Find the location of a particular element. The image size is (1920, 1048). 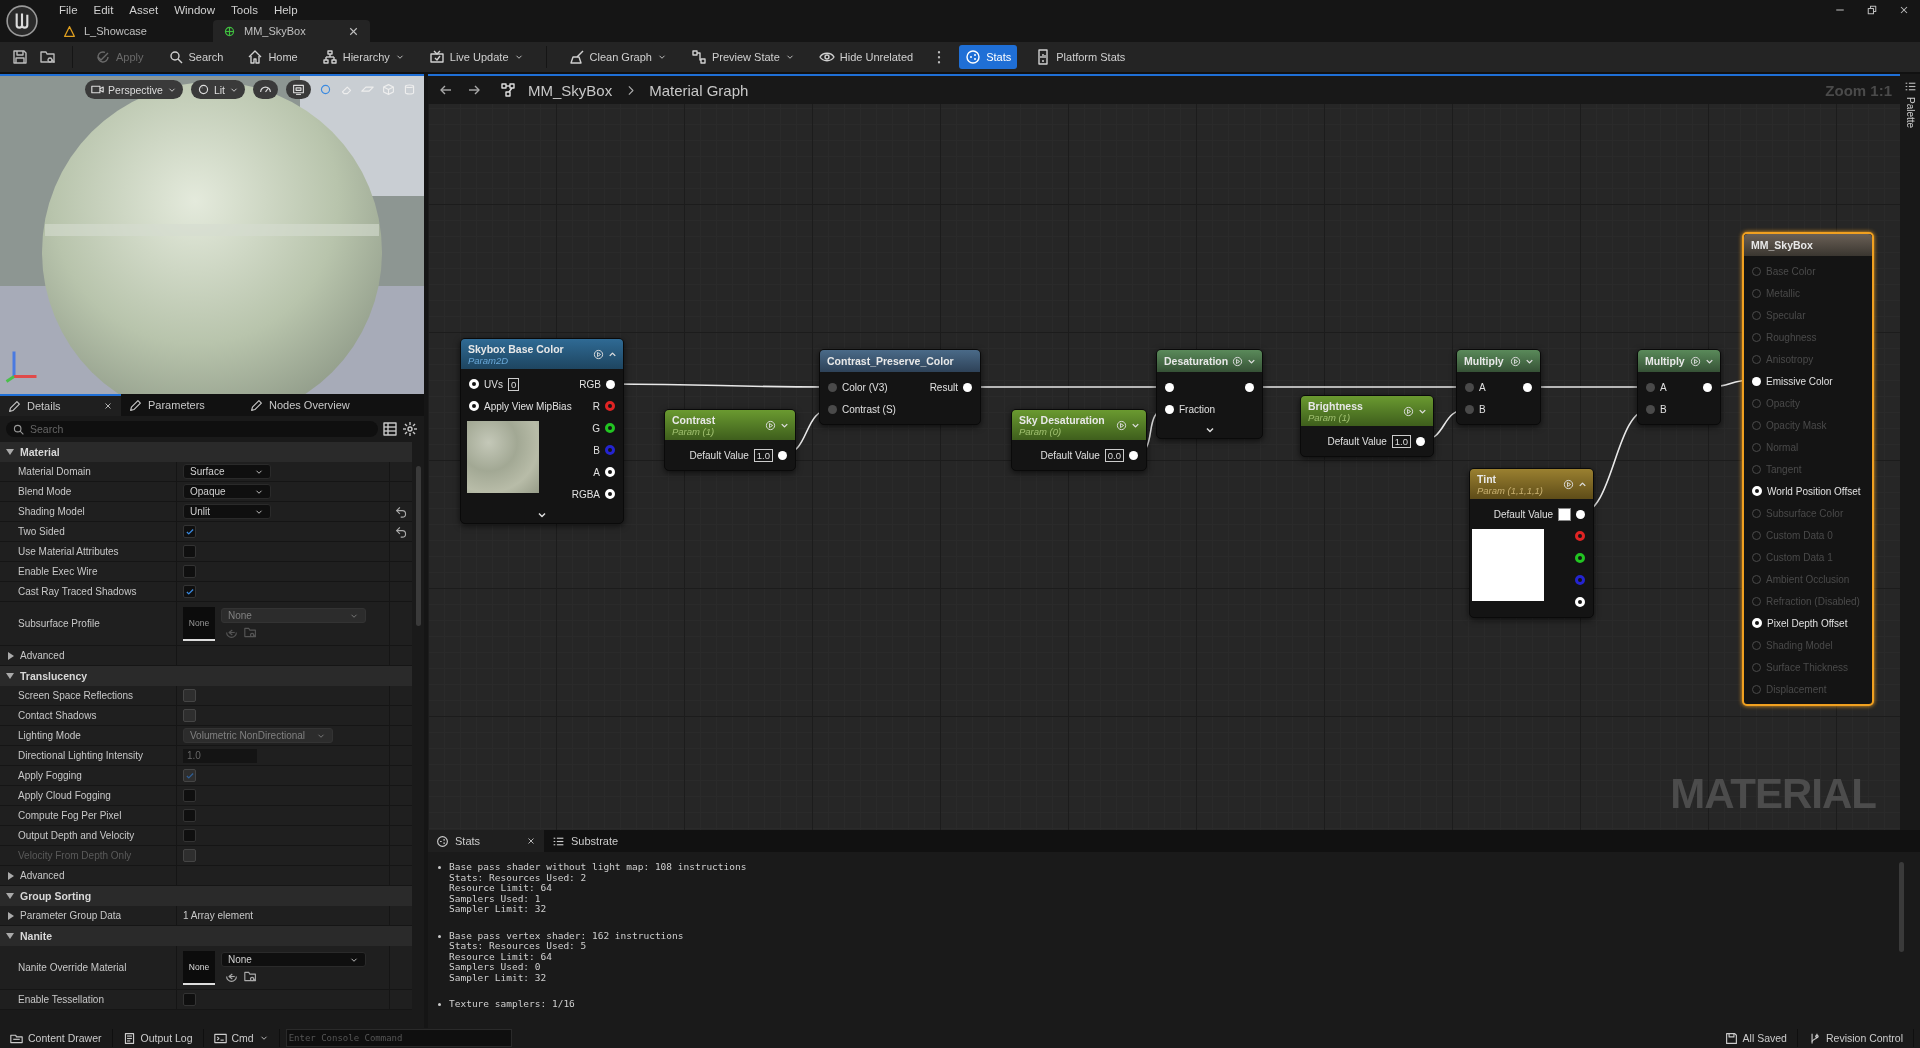

menu-item: Tools is located at coordinates (244, 10).